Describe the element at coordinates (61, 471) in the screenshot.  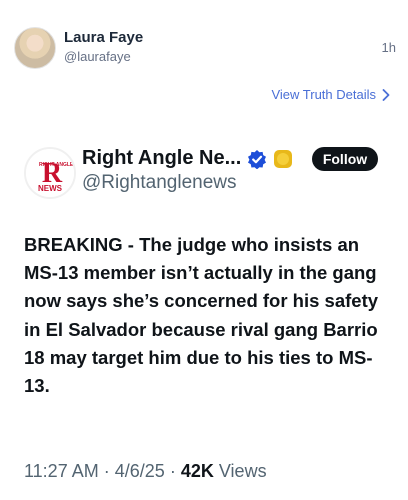
I see `tweet-time: 11:27 AM` at that location.